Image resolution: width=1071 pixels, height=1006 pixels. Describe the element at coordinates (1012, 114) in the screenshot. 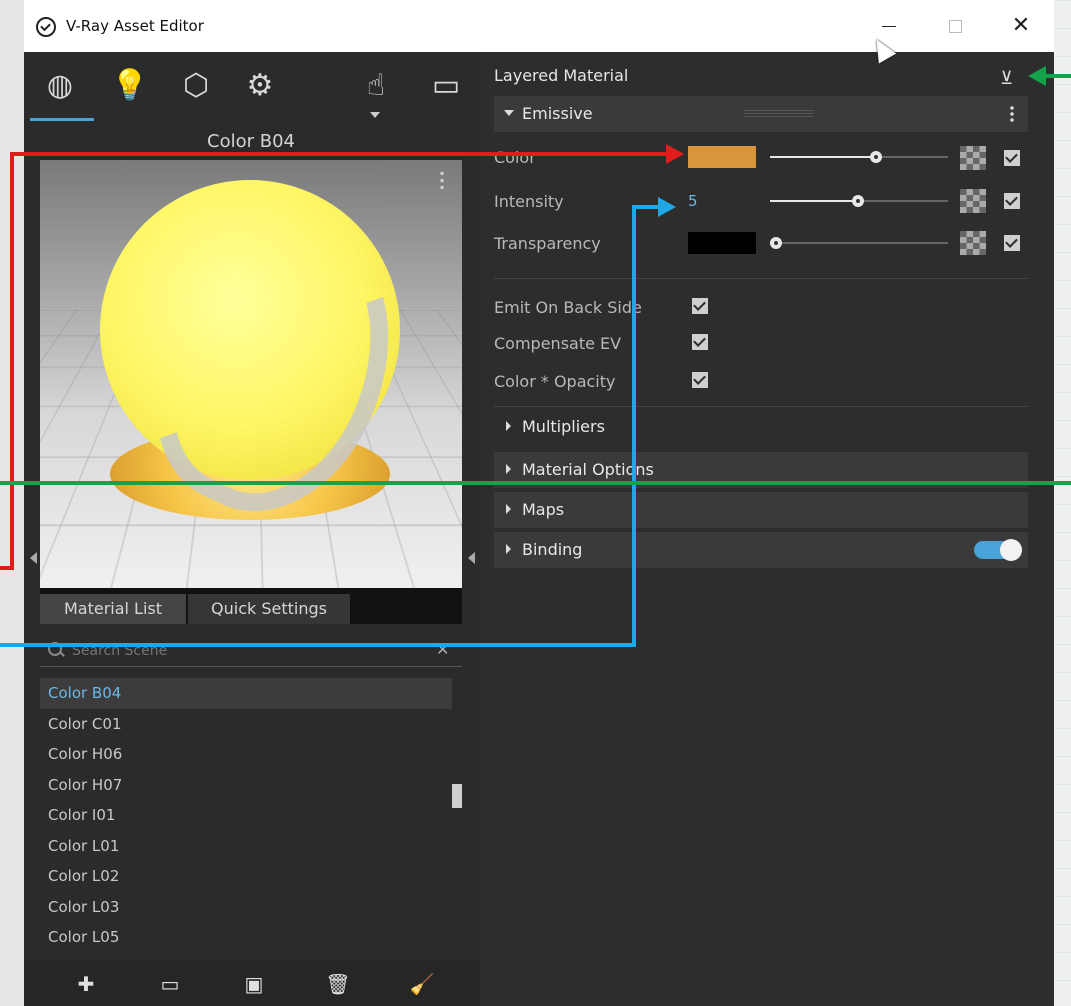

I see `more-options-icon` at that location.